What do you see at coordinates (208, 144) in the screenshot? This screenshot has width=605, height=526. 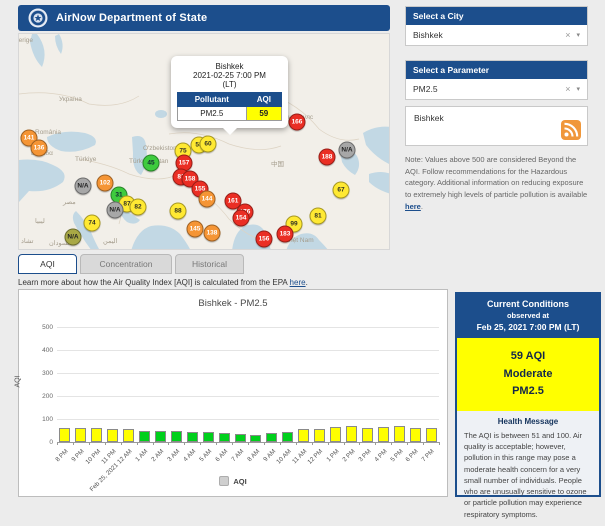 I see `aqi-map-marker: 60` at bounding box center [208, 144].